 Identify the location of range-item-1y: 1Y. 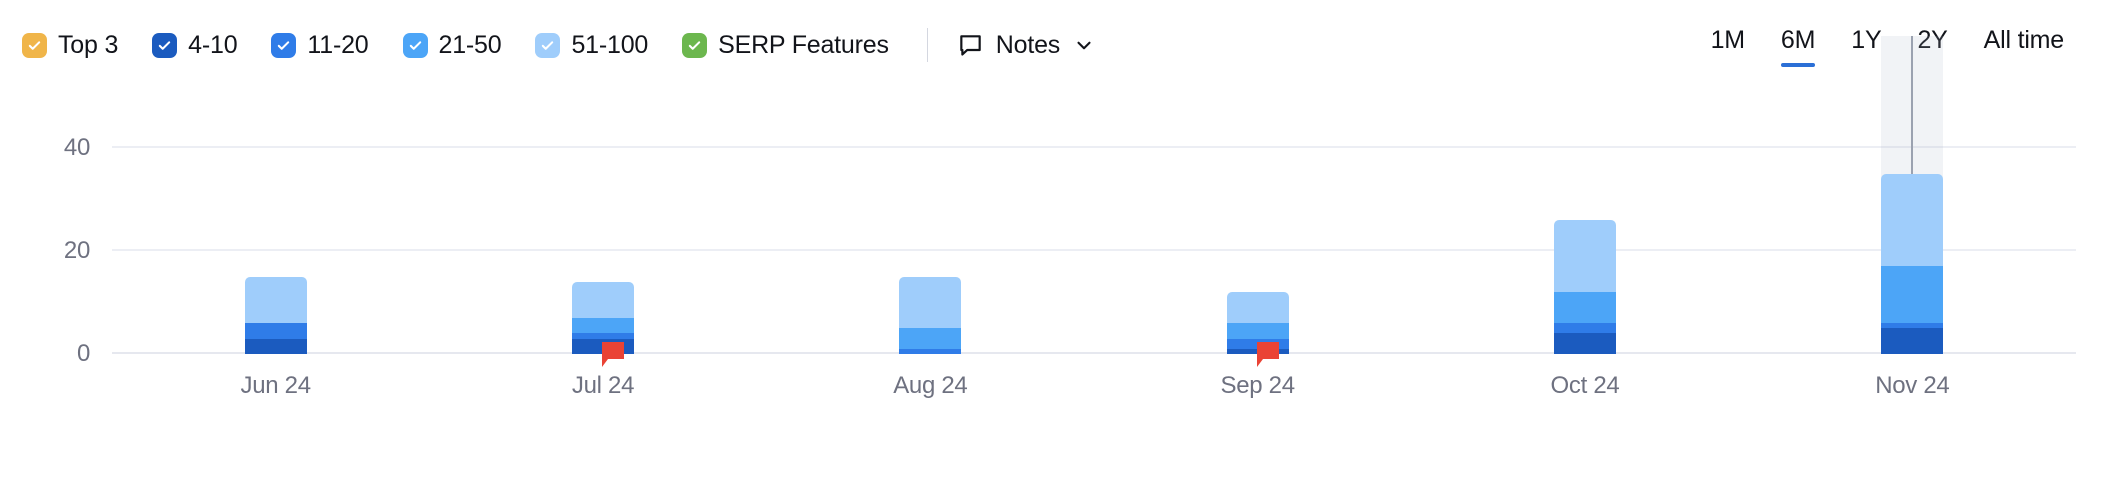
(1866, 47).